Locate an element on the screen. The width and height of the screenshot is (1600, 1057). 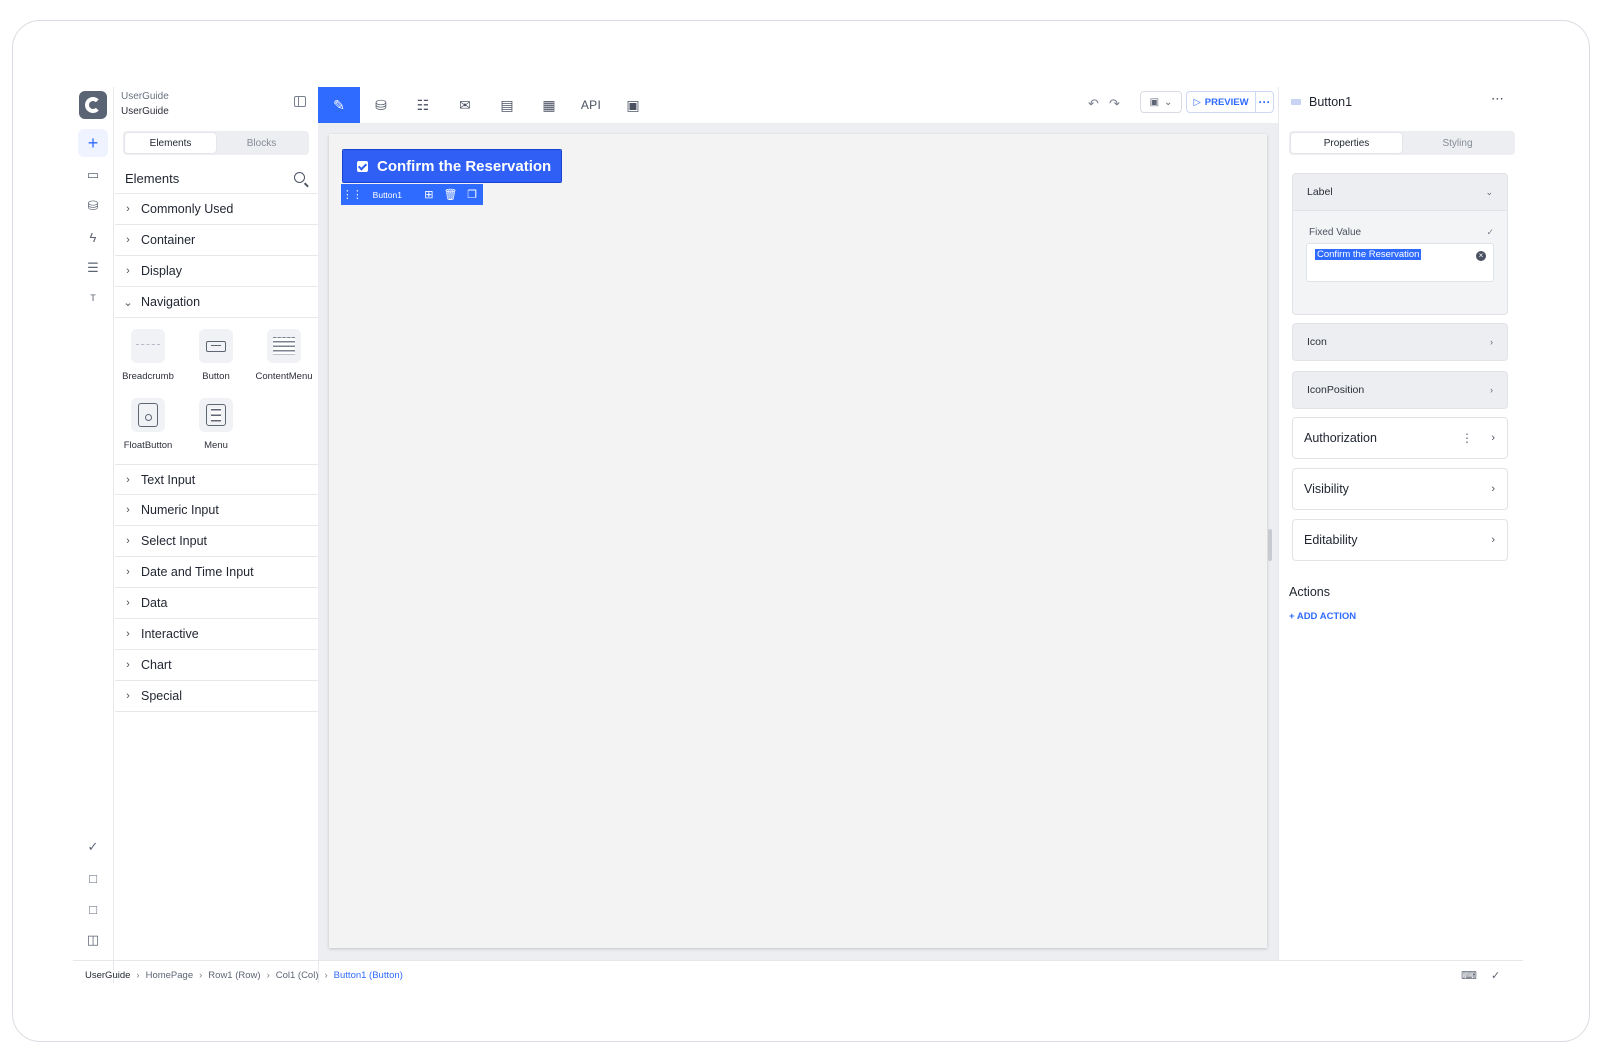
selection-toolbar: ⋮⋮ Button1 ⊞ 🗑 ❐ is located at coordinates (412, 194).